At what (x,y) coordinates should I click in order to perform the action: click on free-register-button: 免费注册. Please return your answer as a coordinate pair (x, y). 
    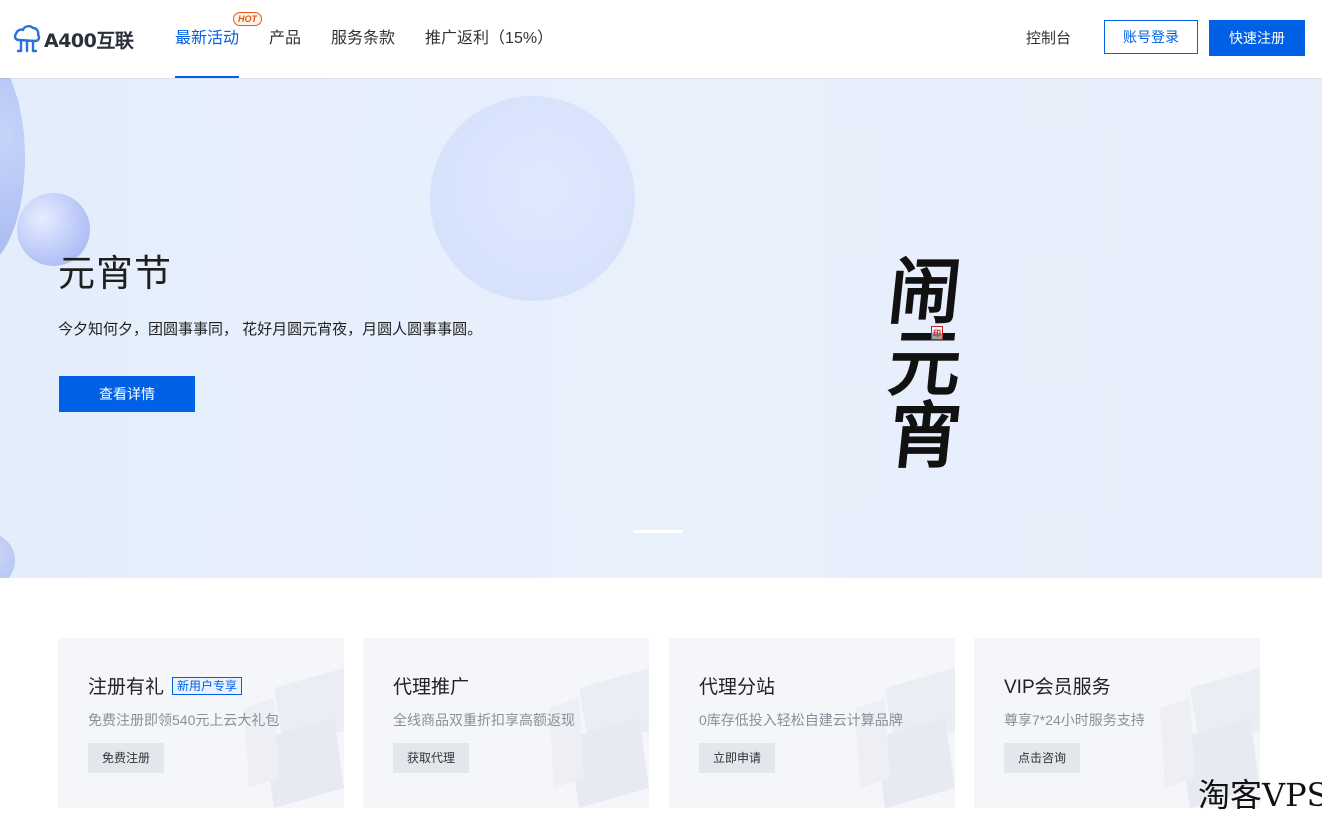
    Looking at the image, I should click on (126, 758).